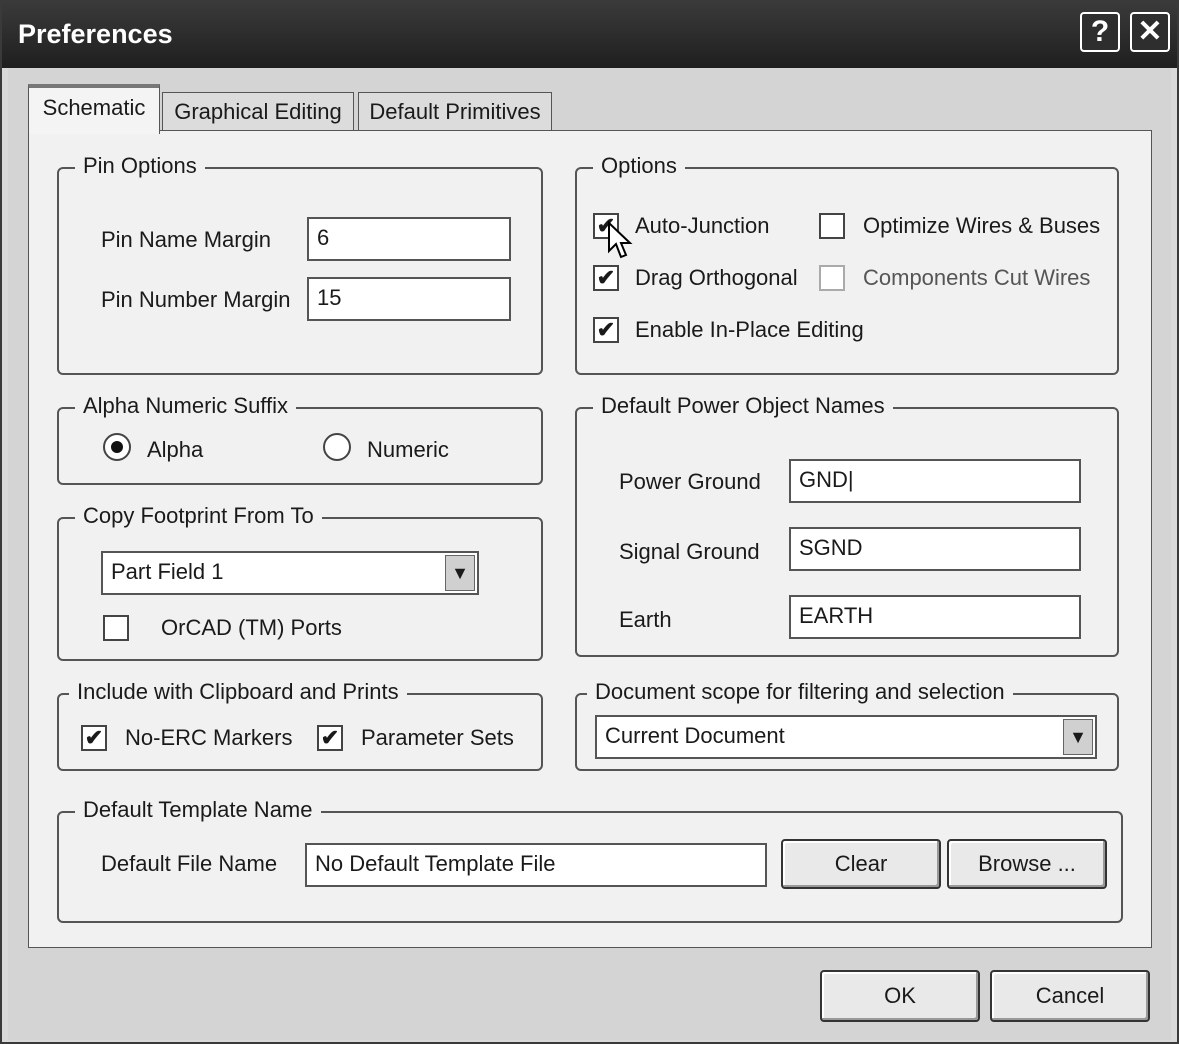 The image size is (1179, 1044). I want to click on pin-name-margin-label: Pin Name Margin, so click(186, 239).